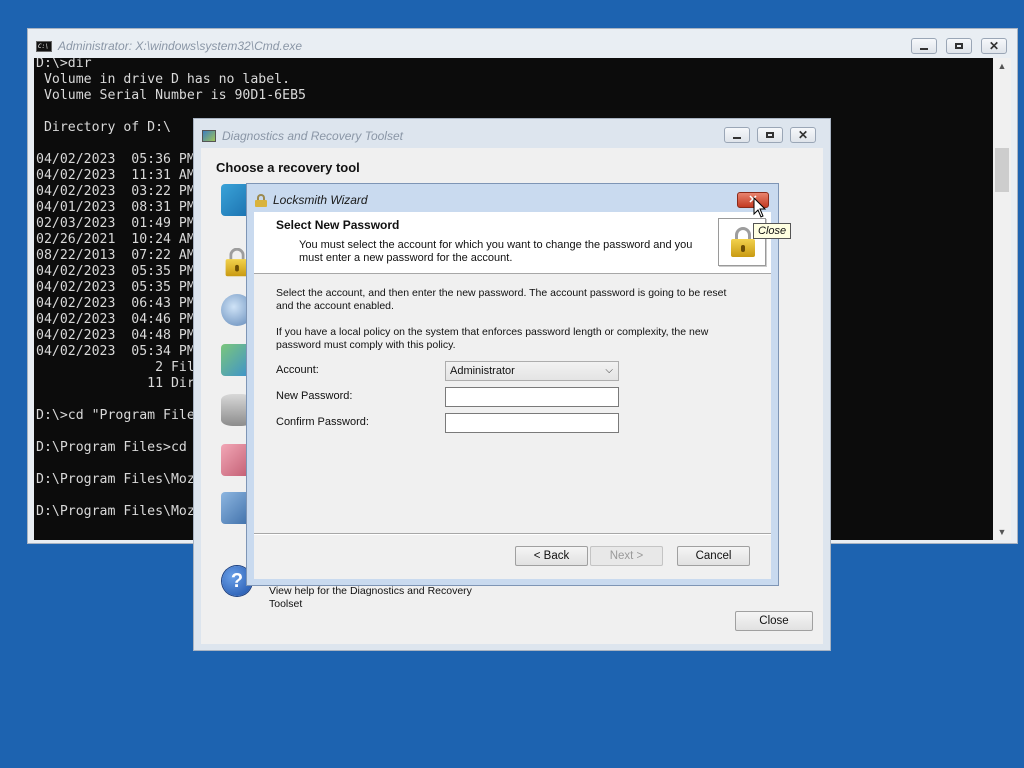  Describe the element at coordinates (209, 136) in the screenshot. I see `dart-app-icon` at that location.